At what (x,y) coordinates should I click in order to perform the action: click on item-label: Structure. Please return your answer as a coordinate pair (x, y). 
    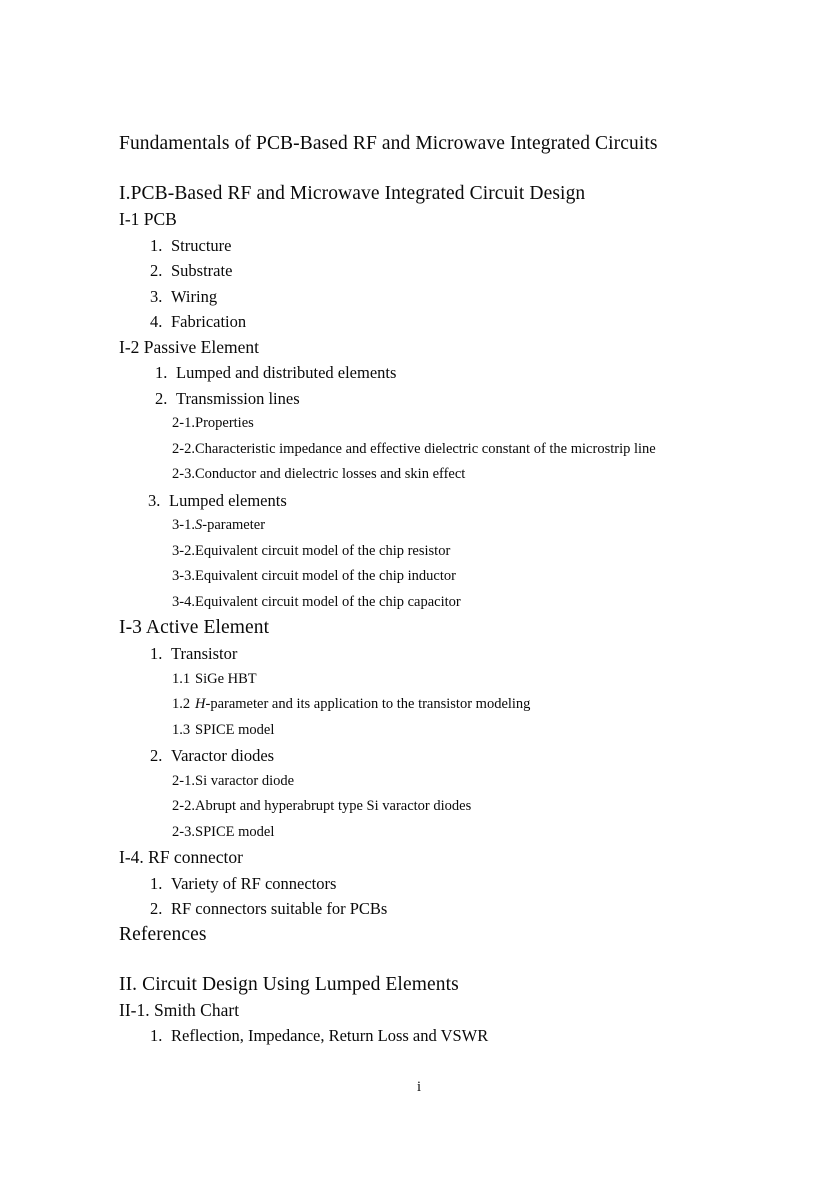
    Looking at the image, I should click on (201, 245).